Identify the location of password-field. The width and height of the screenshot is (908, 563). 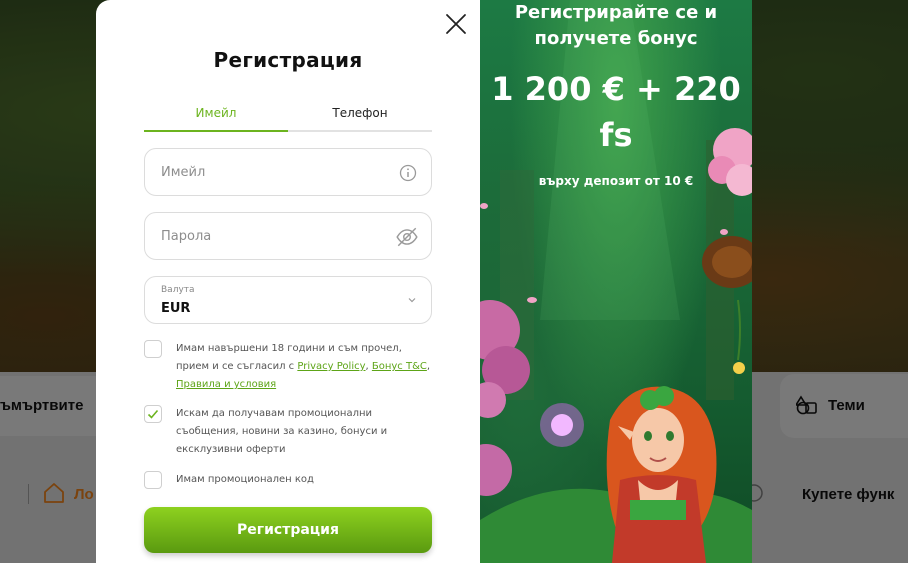
(288, 236).